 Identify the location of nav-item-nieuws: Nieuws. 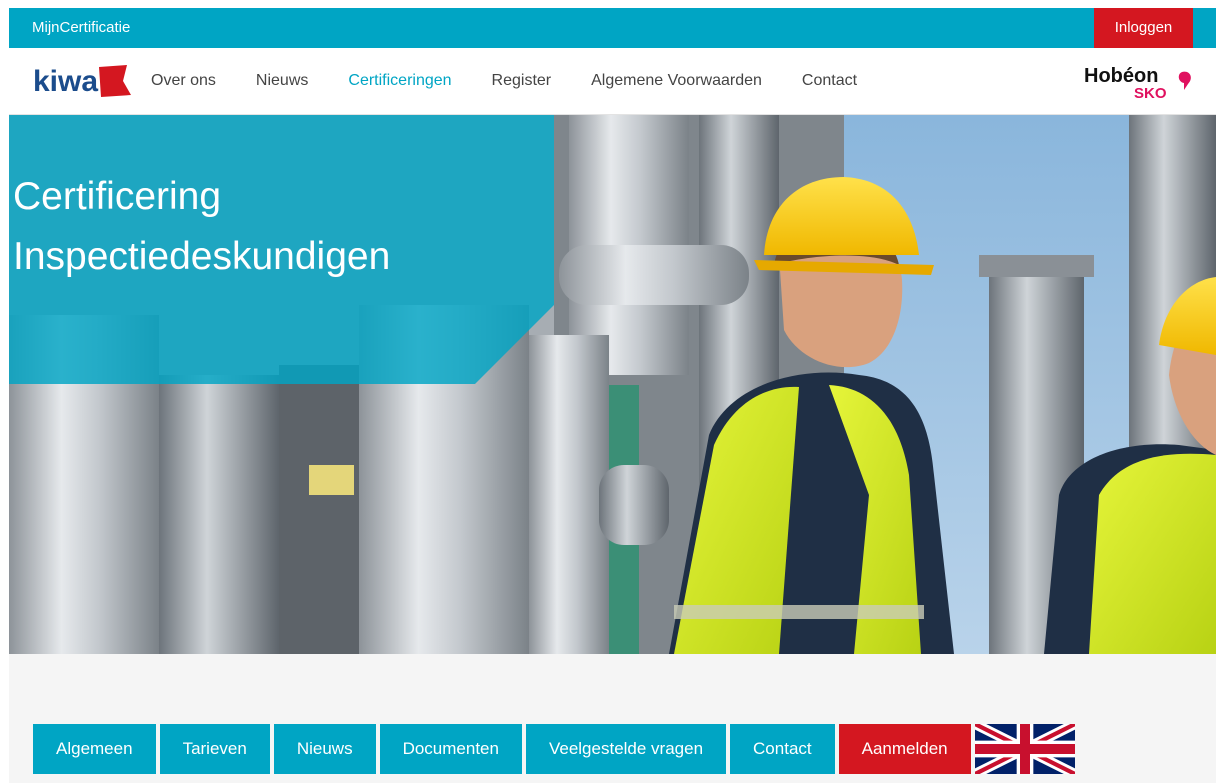
(282, 81).